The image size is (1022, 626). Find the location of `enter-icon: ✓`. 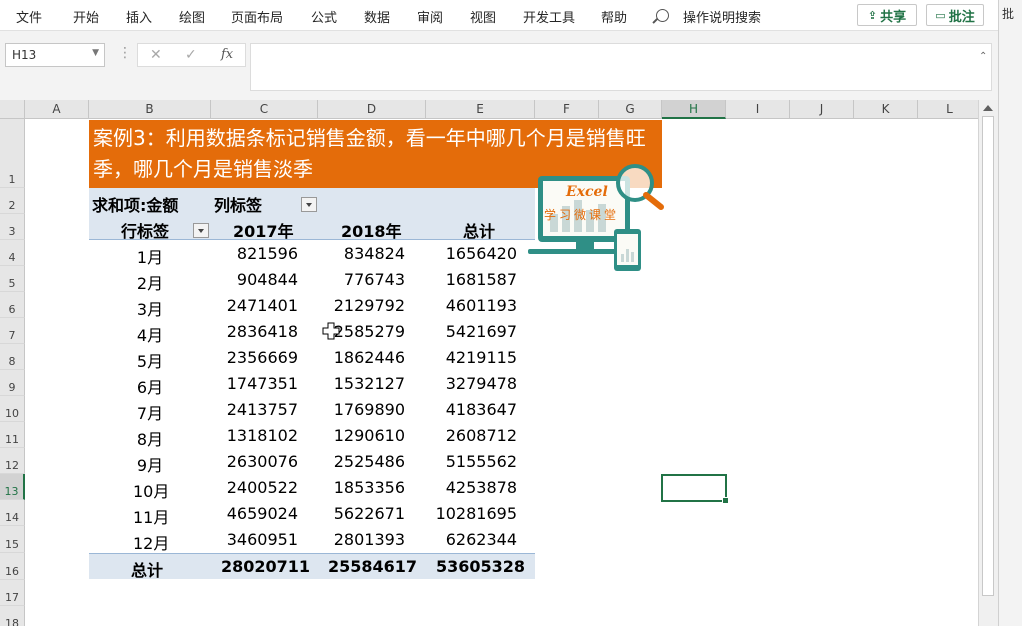

enter-icon: ✓ is located at coordinates (191, 55).